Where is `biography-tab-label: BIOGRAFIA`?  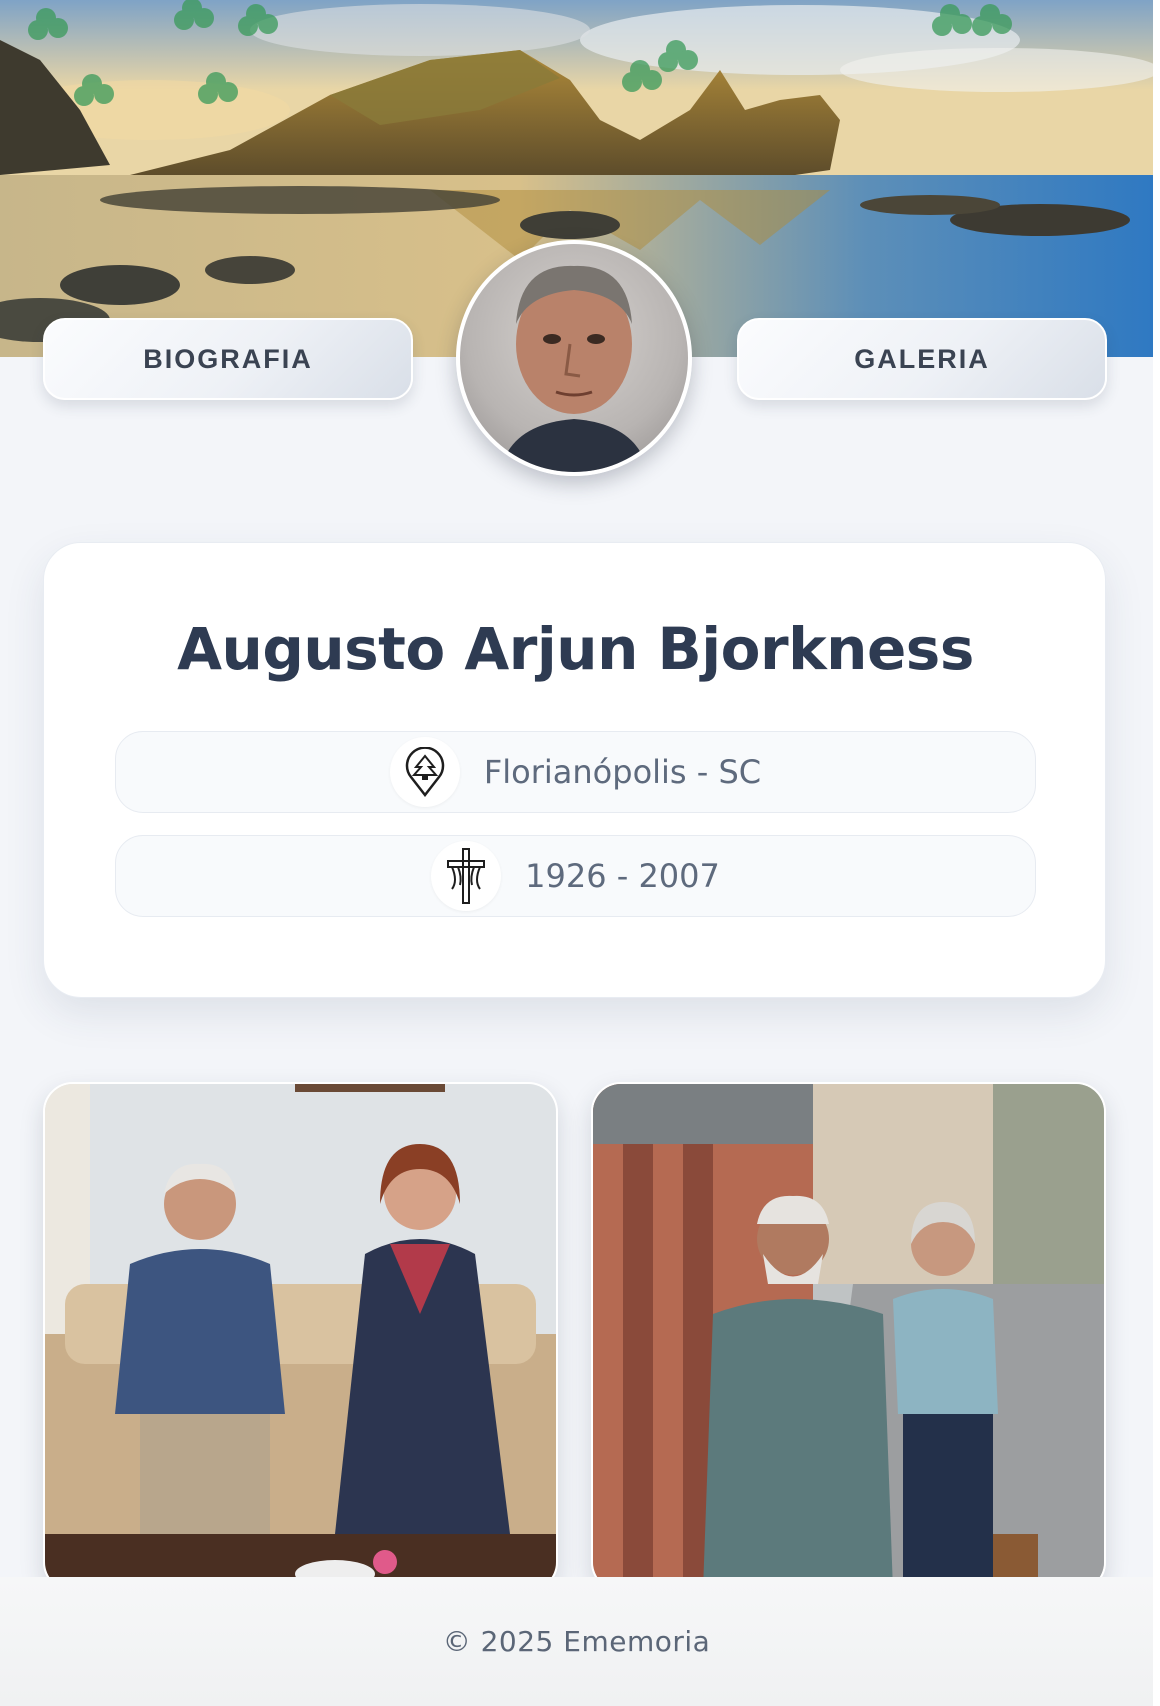
biography-tab-label: BIOGRAFIA is located at coordinates (228, 358).